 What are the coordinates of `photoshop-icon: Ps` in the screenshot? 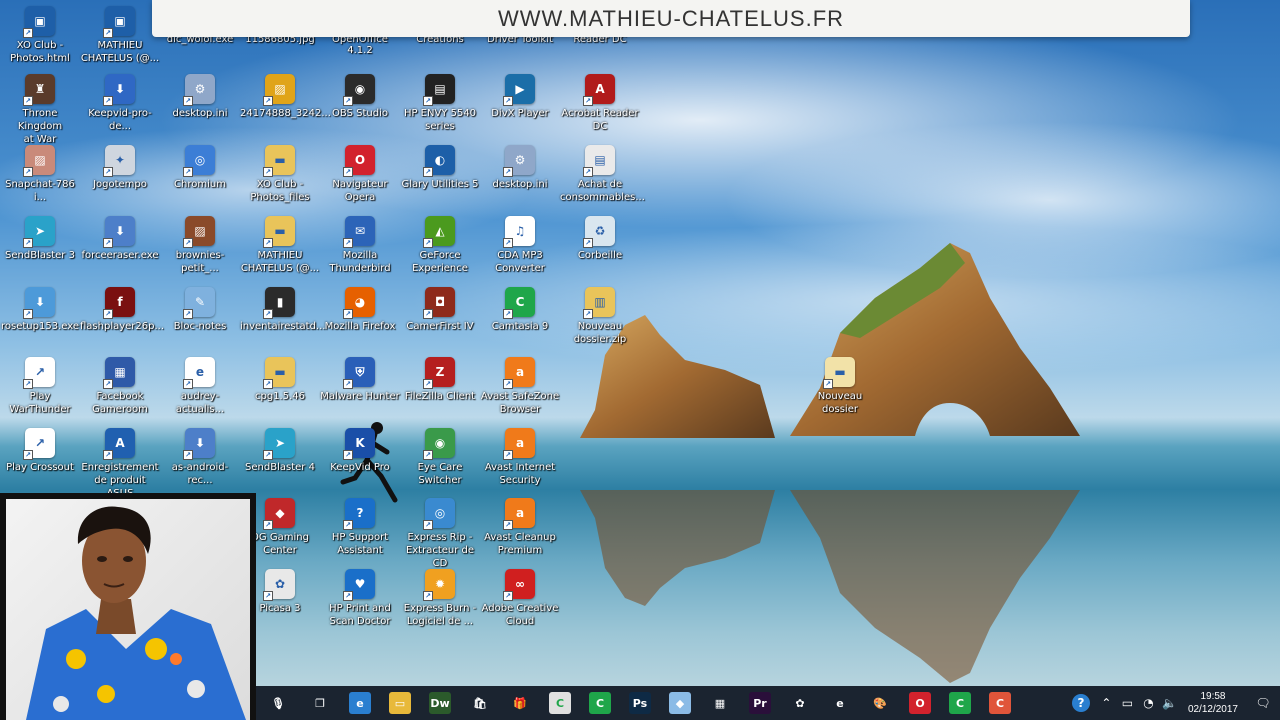 It's located at (640, 703).